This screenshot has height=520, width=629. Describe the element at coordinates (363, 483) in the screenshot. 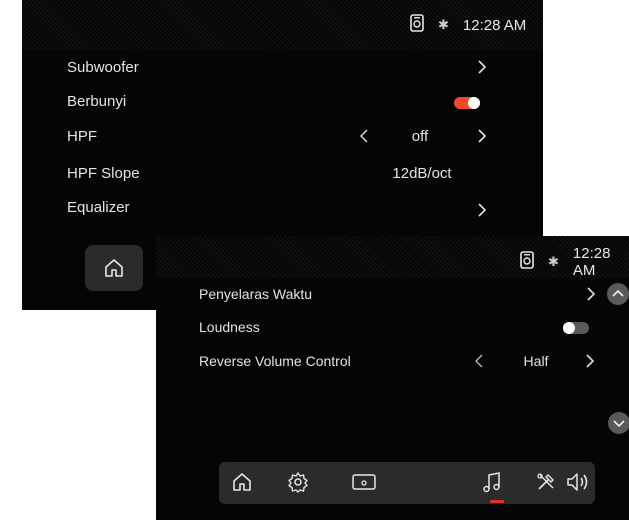

I see `screen-icon` at that location.